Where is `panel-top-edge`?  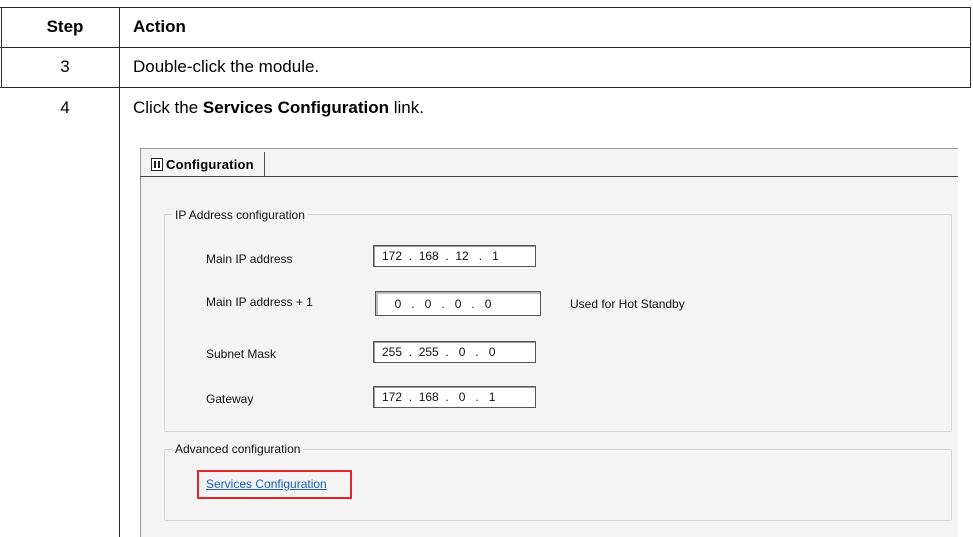
panel-top-edge is located at coordinates (549, 148).